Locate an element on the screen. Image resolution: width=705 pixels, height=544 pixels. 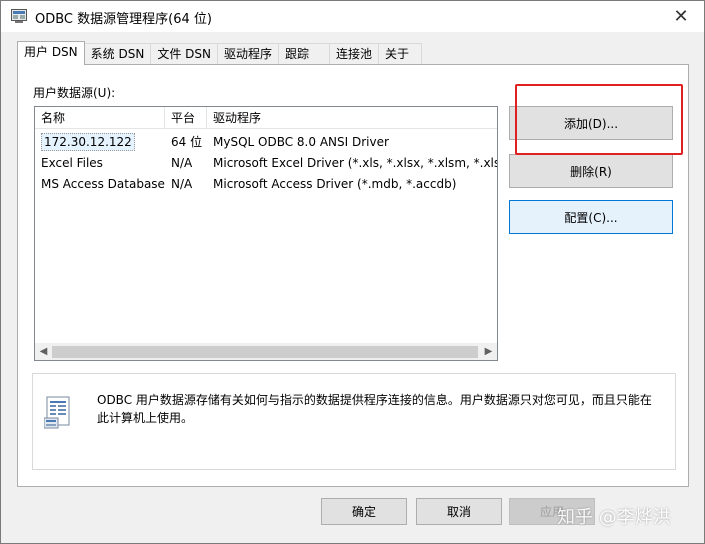
row-driver: MySQL ODBC 8.0 ANSI Driver is located at coordinates (301, 142).